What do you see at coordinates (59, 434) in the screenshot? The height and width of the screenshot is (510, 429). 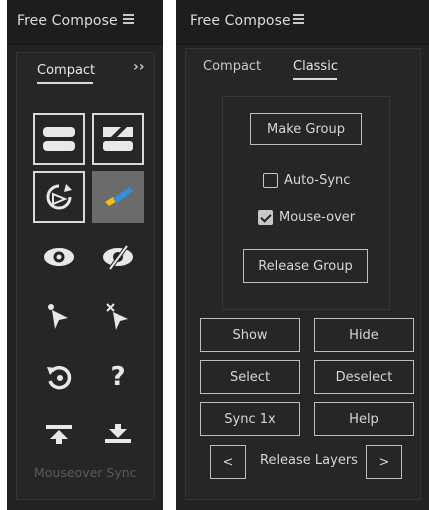 I see `release-layers-up-icon` at bounding box center [59, 434].